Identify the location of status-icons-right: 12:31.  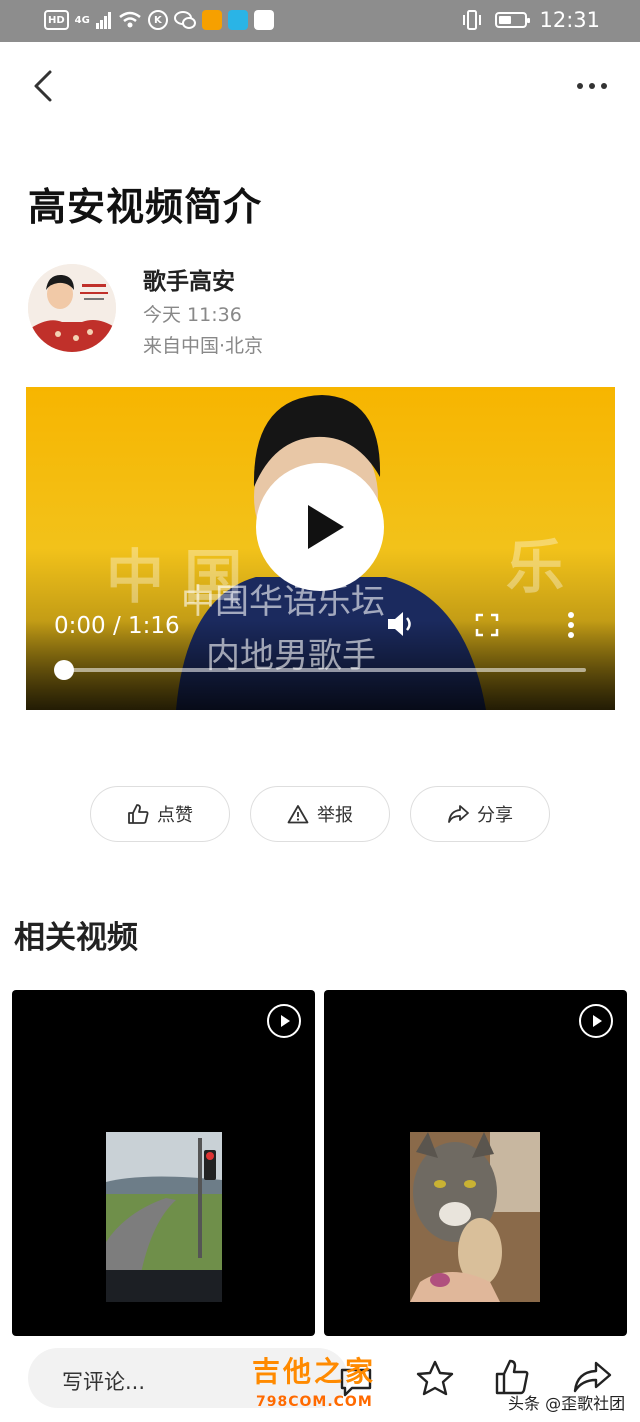
(530, 20).